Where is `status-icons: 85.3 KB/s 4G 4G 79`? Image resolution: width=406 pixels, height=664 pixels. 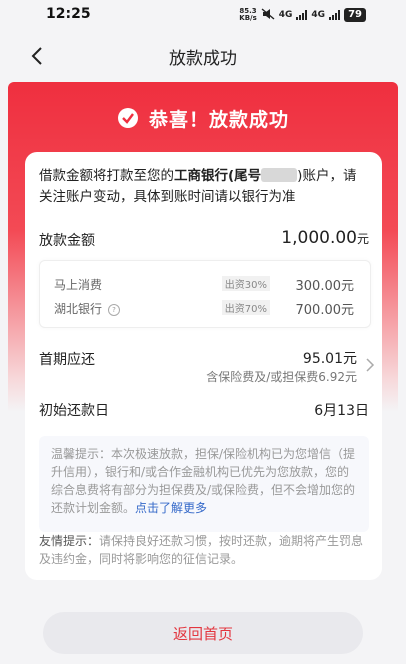 status-icons: 85.3 KB/s 4G 4G 79 is located at coordinates (302, 14).